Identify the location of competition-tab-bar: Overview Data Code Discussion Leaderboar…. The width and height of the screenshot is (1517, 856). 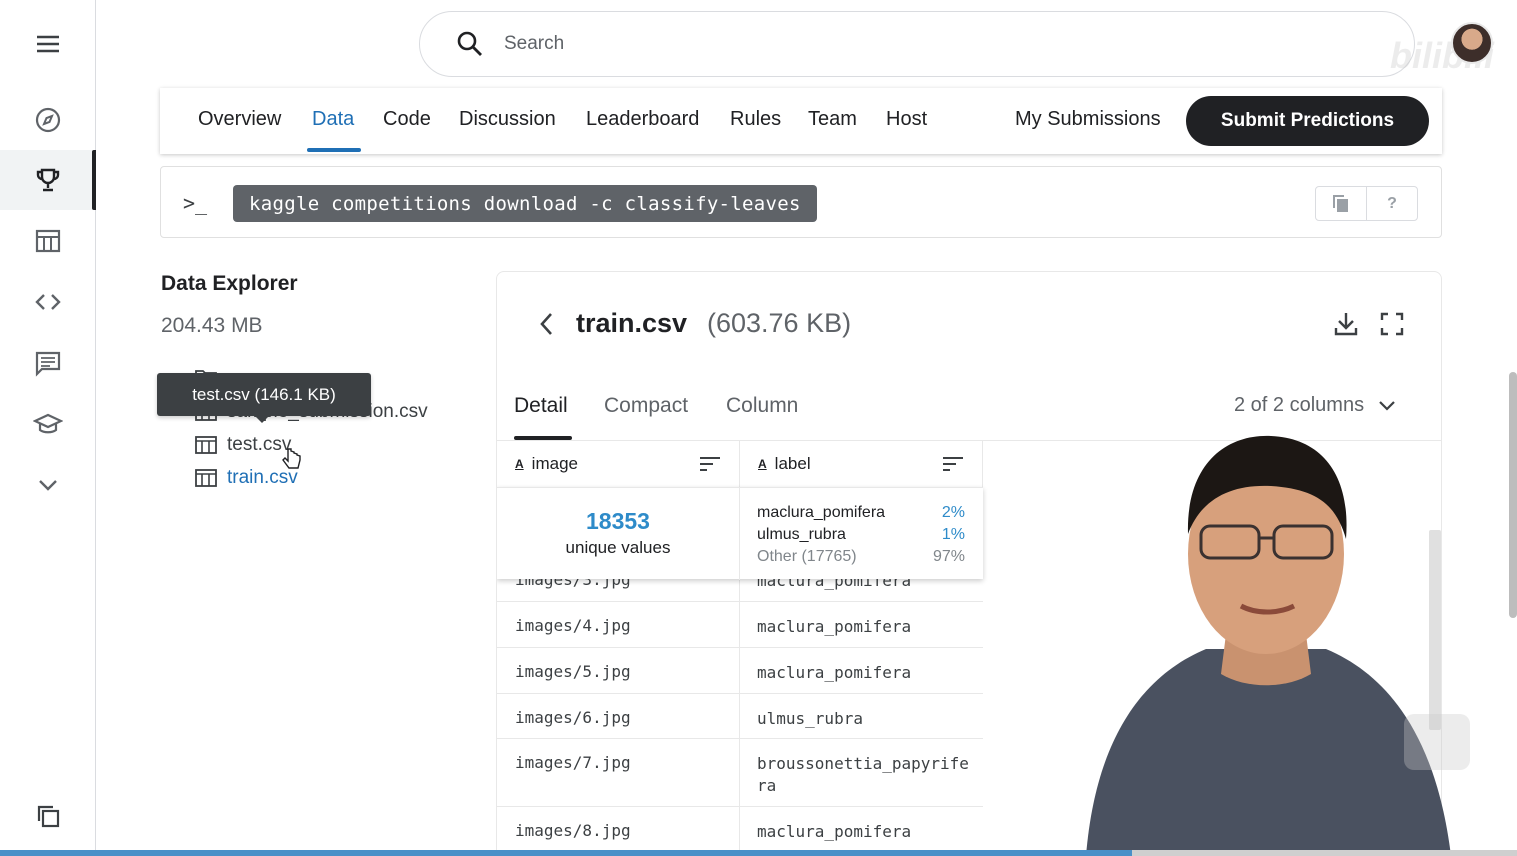
(801, 121).